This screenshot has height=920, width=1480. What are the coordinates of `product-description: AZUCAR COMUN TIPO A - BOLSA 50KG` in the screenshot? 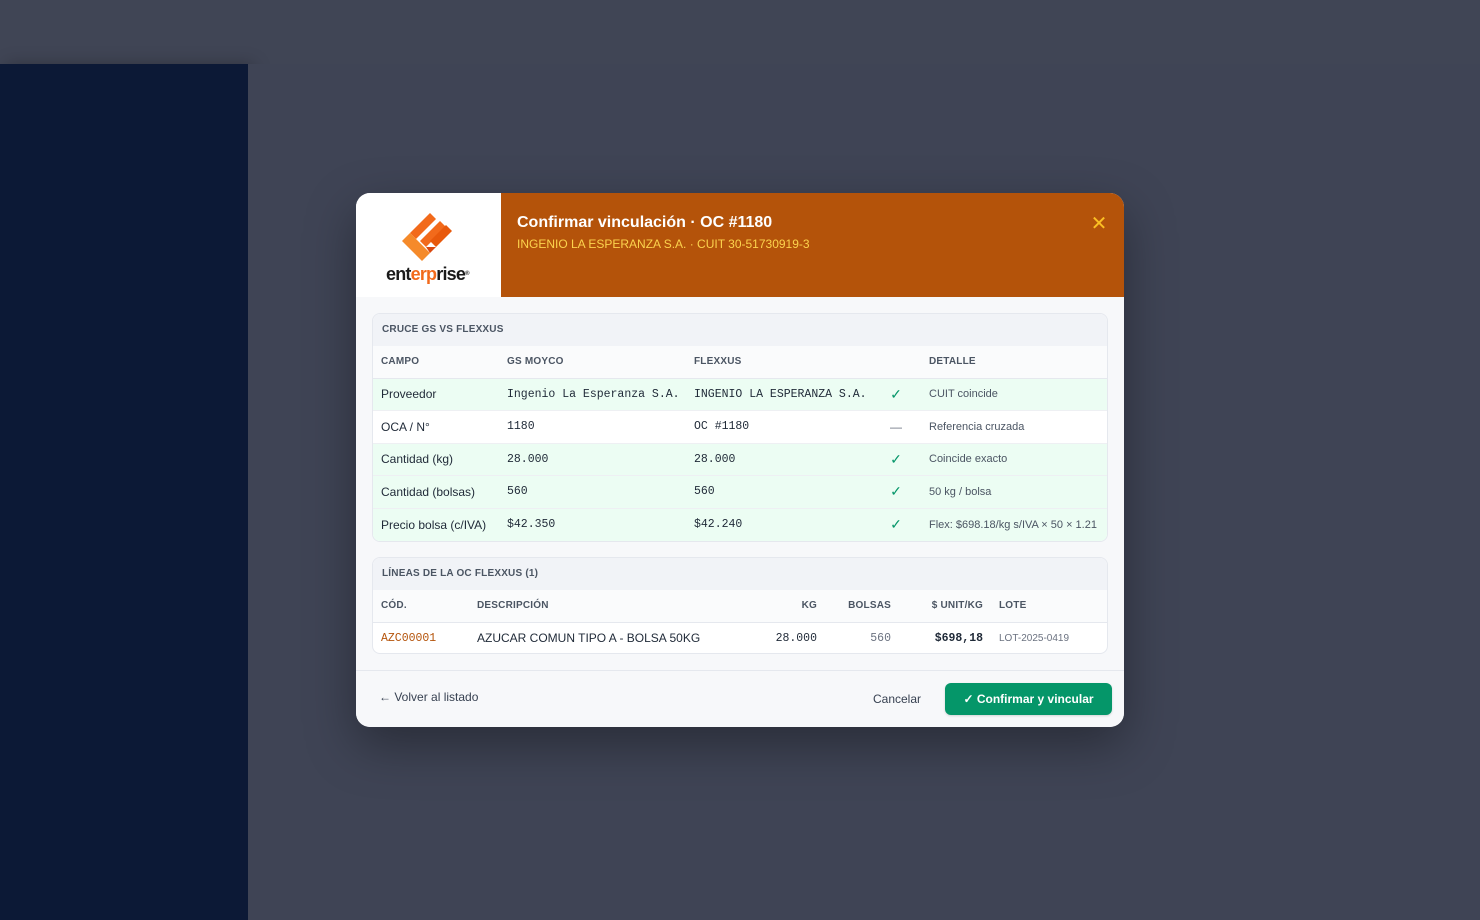 It's located at (589, 638).